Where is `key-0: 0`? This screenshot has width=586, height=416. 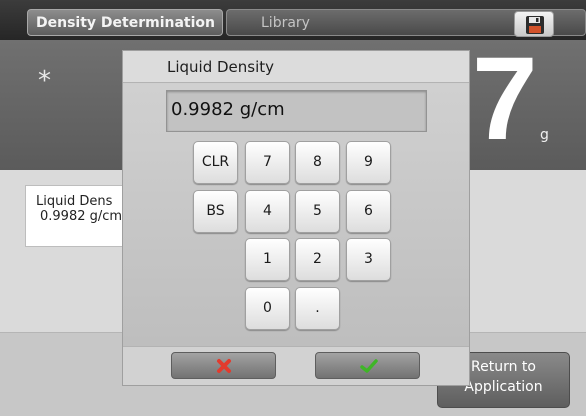 key-0: 0 is located at coordinates (267, 308).